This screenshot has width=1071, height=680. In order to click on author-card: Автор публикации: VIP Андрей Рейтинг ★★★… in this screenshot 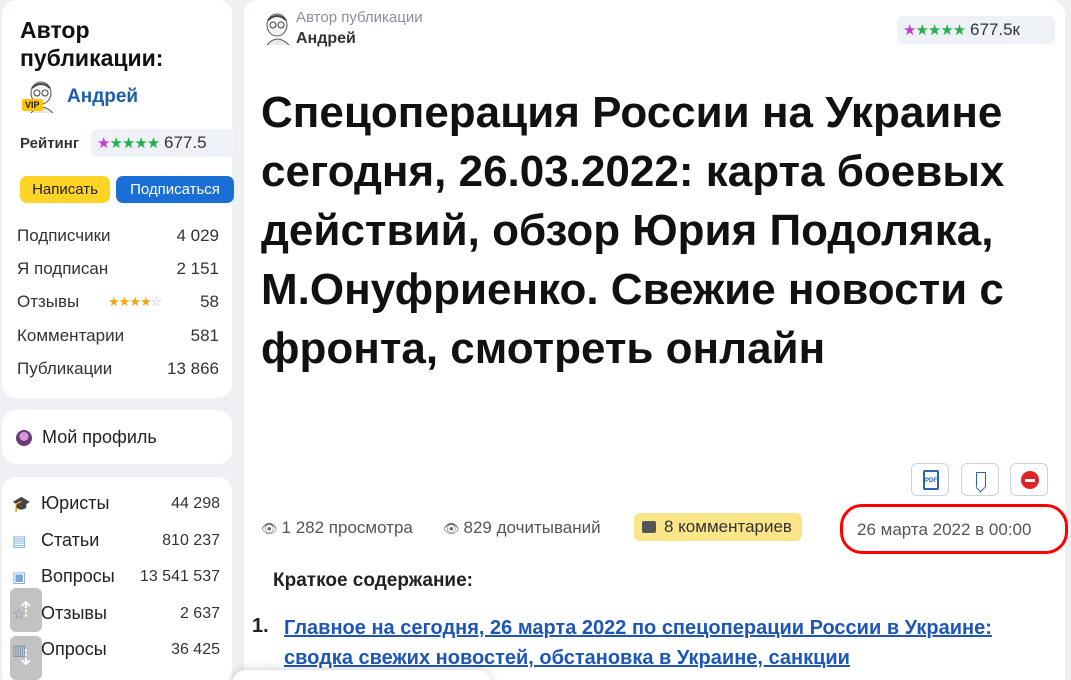, I will do `click(118, 199)`.